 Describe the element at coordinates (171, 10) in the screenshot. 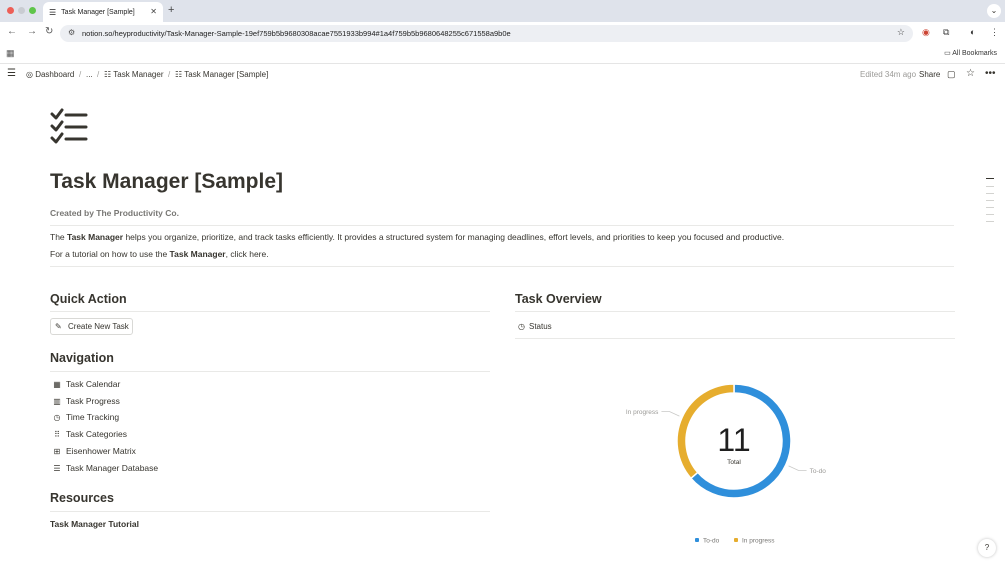

I see `new-tab-button: +` at that location.